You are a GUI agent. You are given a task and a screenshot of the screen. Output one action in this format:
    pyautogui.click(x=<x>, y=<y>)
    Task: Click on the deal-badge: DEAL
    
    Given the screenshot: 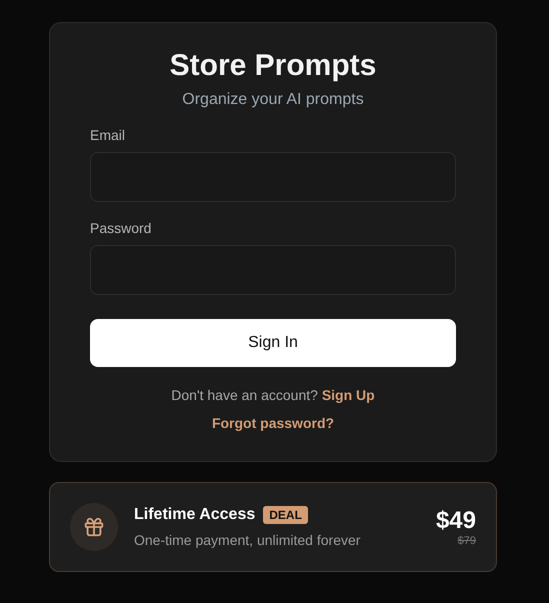 What is the action you would take?
    pyautogui.click(x=285, y=515)
    